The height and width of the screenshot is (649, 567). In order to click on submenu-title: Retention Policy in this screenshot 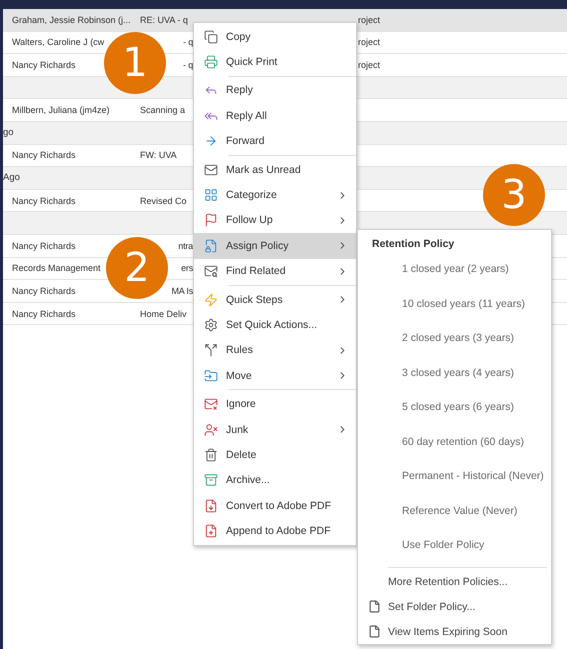, I will do `click(413, 244)`.